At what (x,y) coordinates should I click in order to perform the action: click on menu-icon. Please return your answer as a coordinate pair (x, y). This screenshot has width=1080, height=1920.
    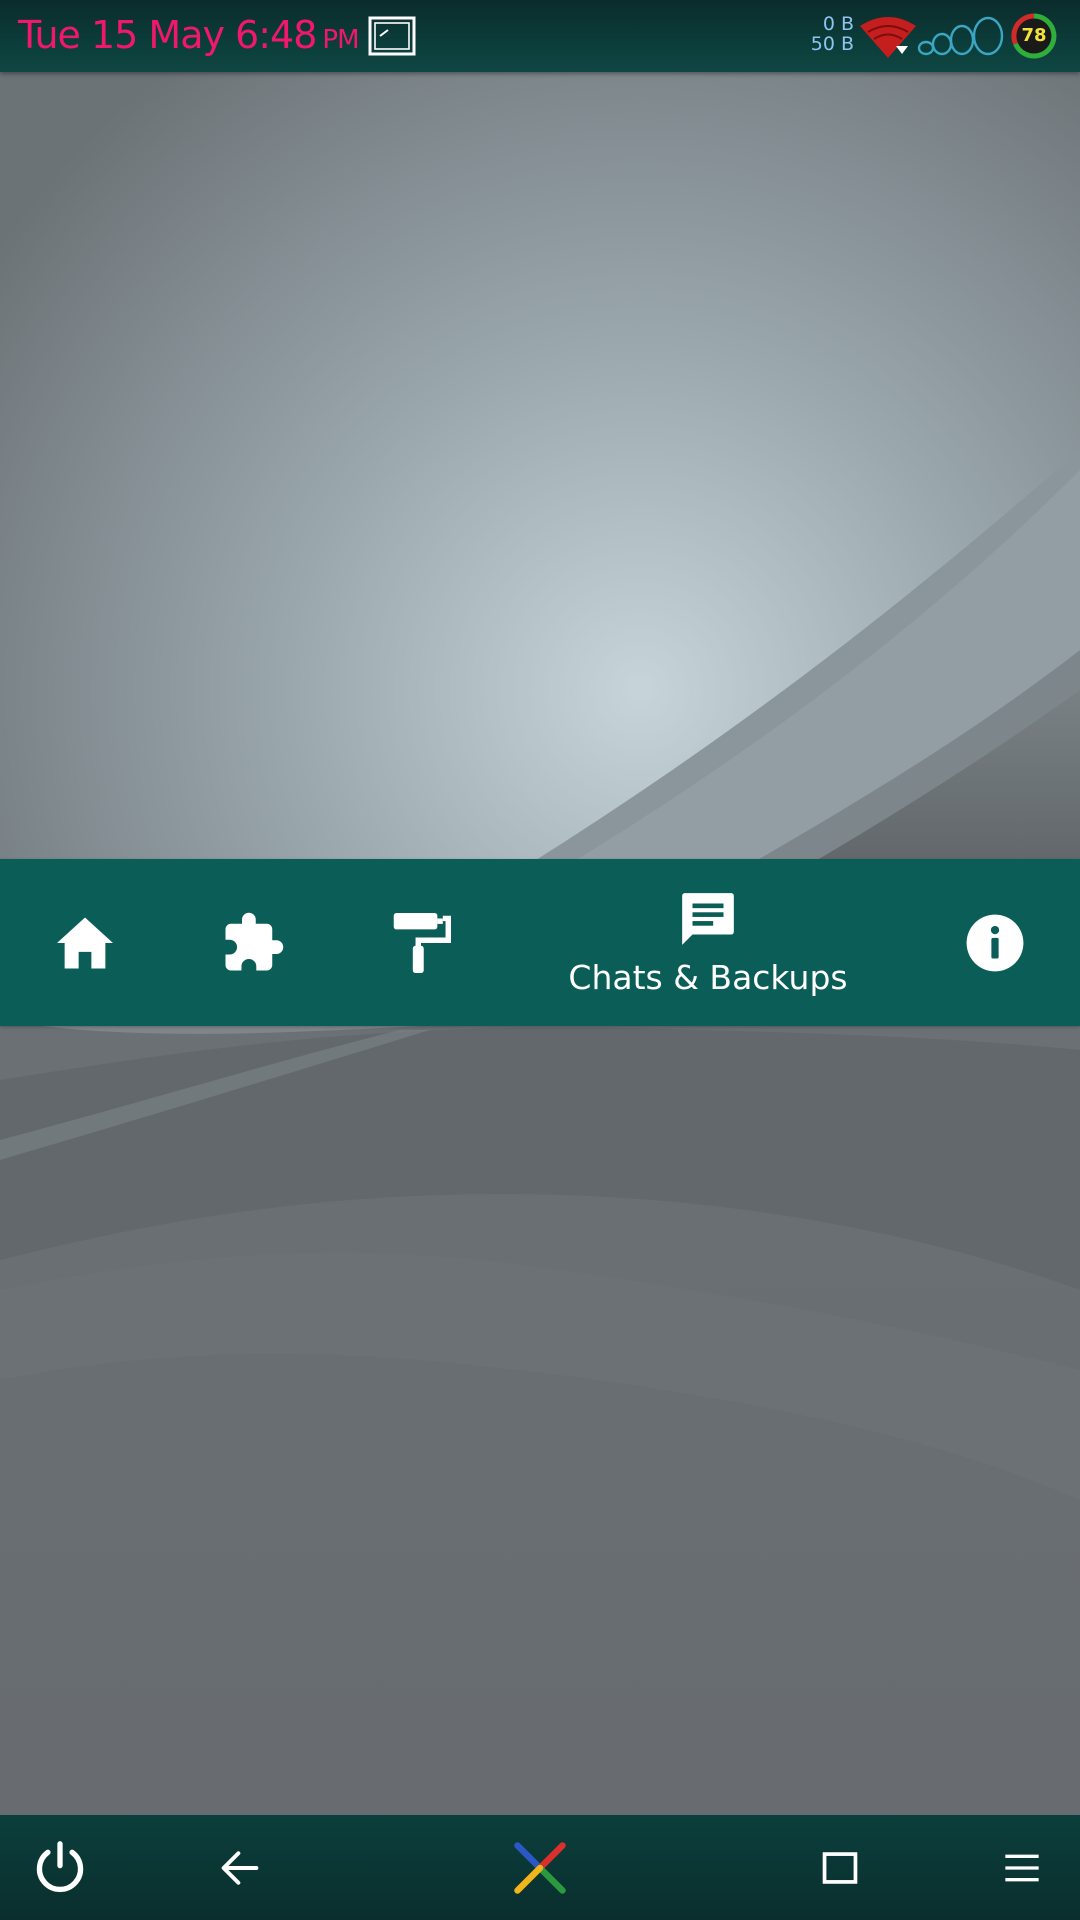
    Looking at the image, I should click on (1022, 1867).